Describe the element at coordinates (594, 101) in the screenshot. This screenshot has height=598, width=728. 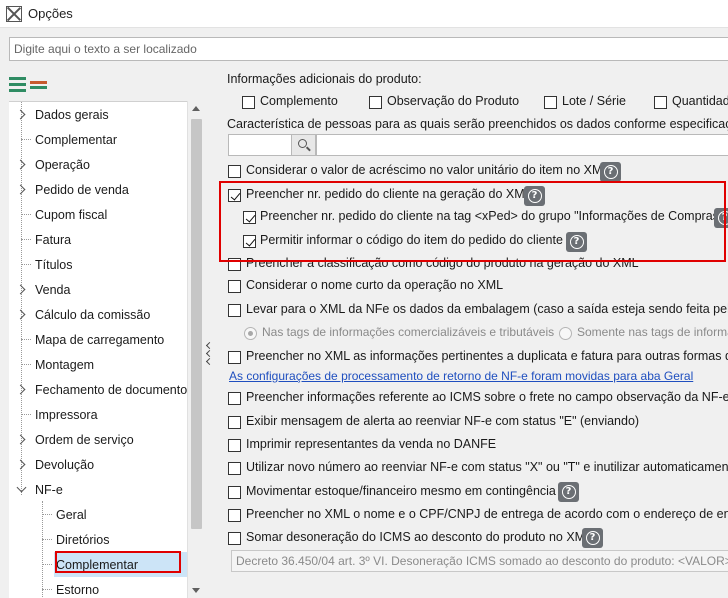
I see `label-lote-serie: Lote / Série` at that location.